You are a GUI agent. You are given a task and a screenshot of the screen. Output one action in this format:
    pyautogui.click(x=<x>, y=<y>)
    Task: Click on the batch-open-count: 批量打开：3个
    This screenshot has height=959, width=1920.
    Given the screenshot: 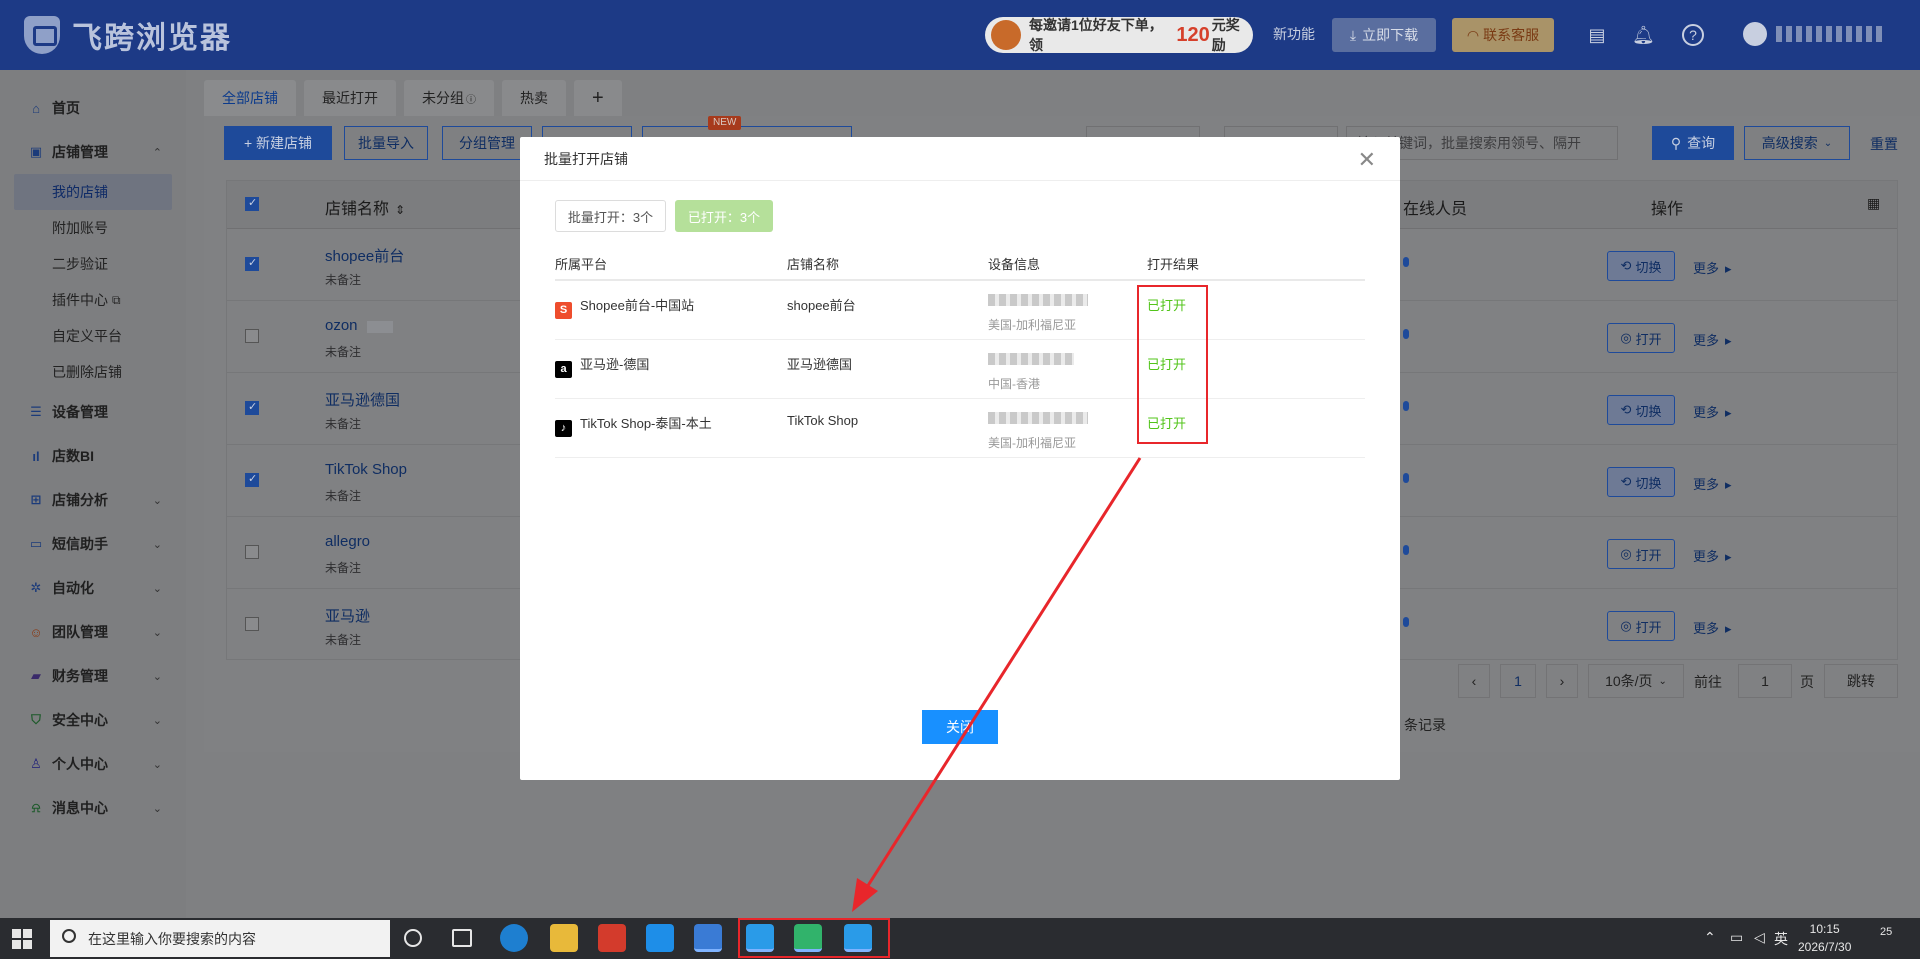 What is the action you would take?
    pyautogui.click(x=610, y=216)
    